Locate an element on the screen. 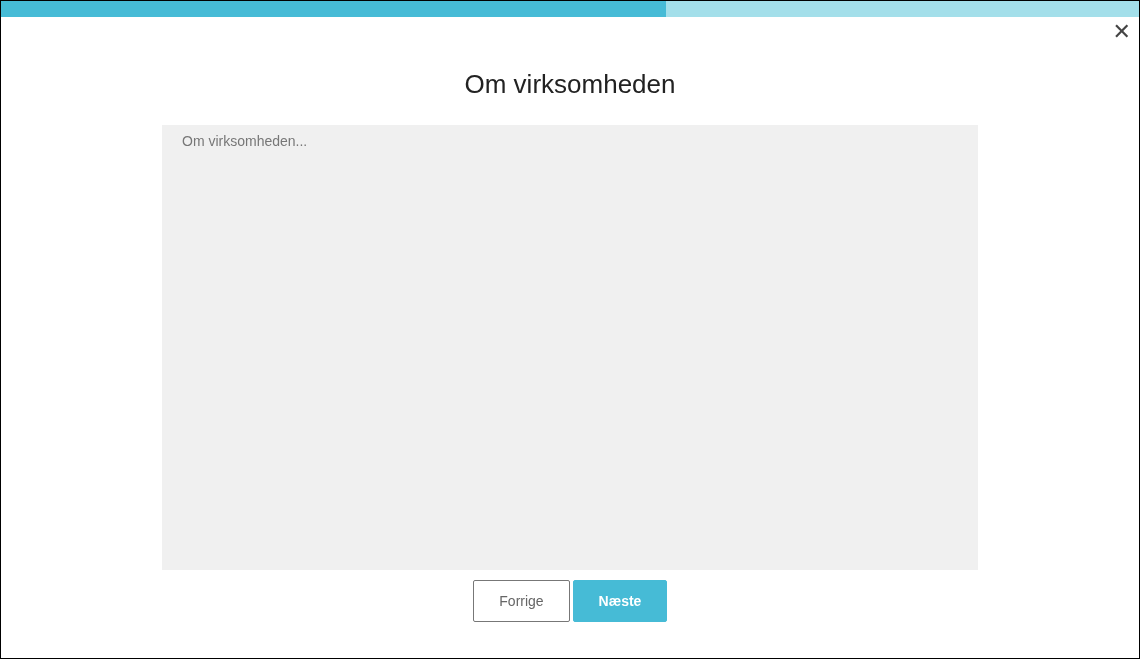 Image resolution: width=1140 pixels, height=659 pixels. dialog-title: Om virksomheden is located at coordinates (570, 84).